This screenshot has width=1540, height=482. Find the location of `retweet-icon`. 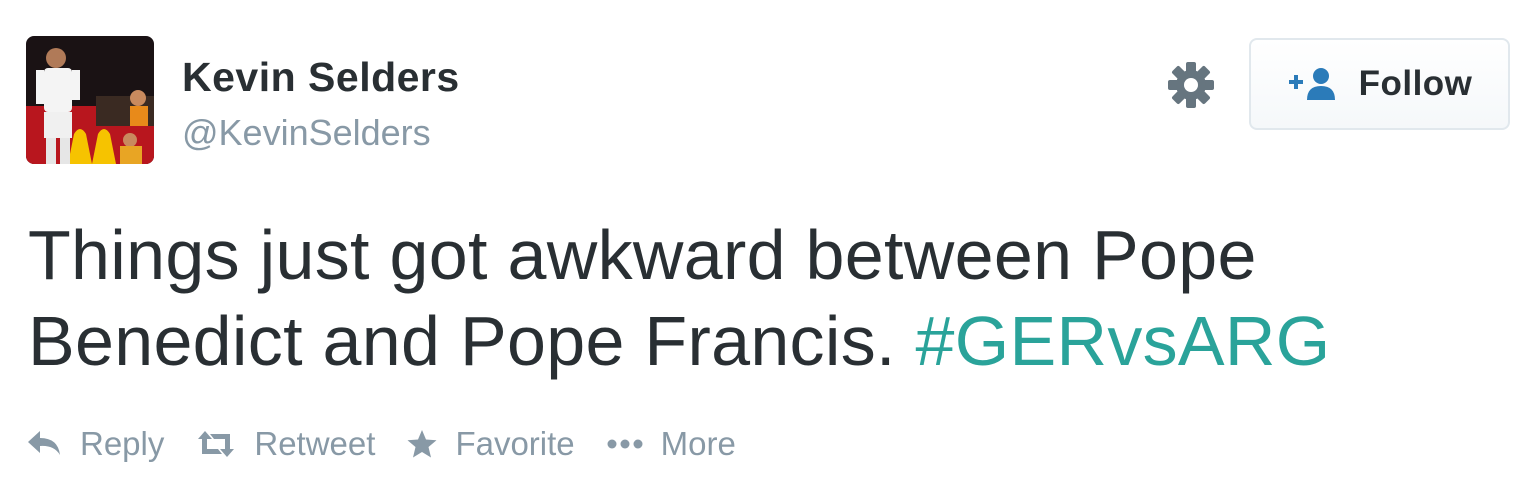

retweet-icon is located at coordinates (216, 444).